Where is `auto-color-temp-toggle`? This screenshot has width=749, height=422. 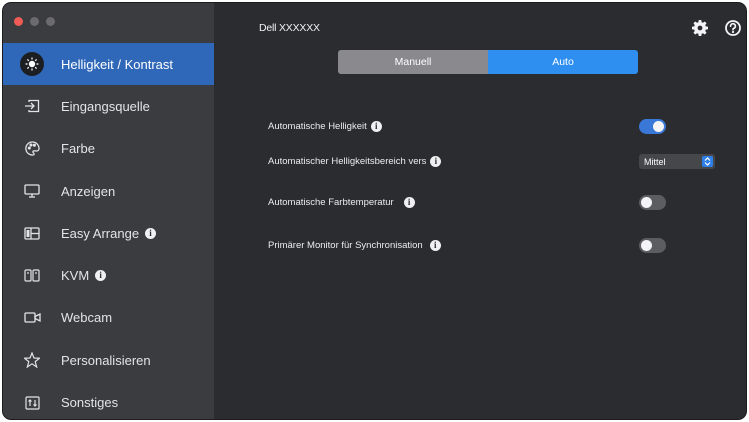
auto-color-temp-toggle is located at coordinates (652, 202).